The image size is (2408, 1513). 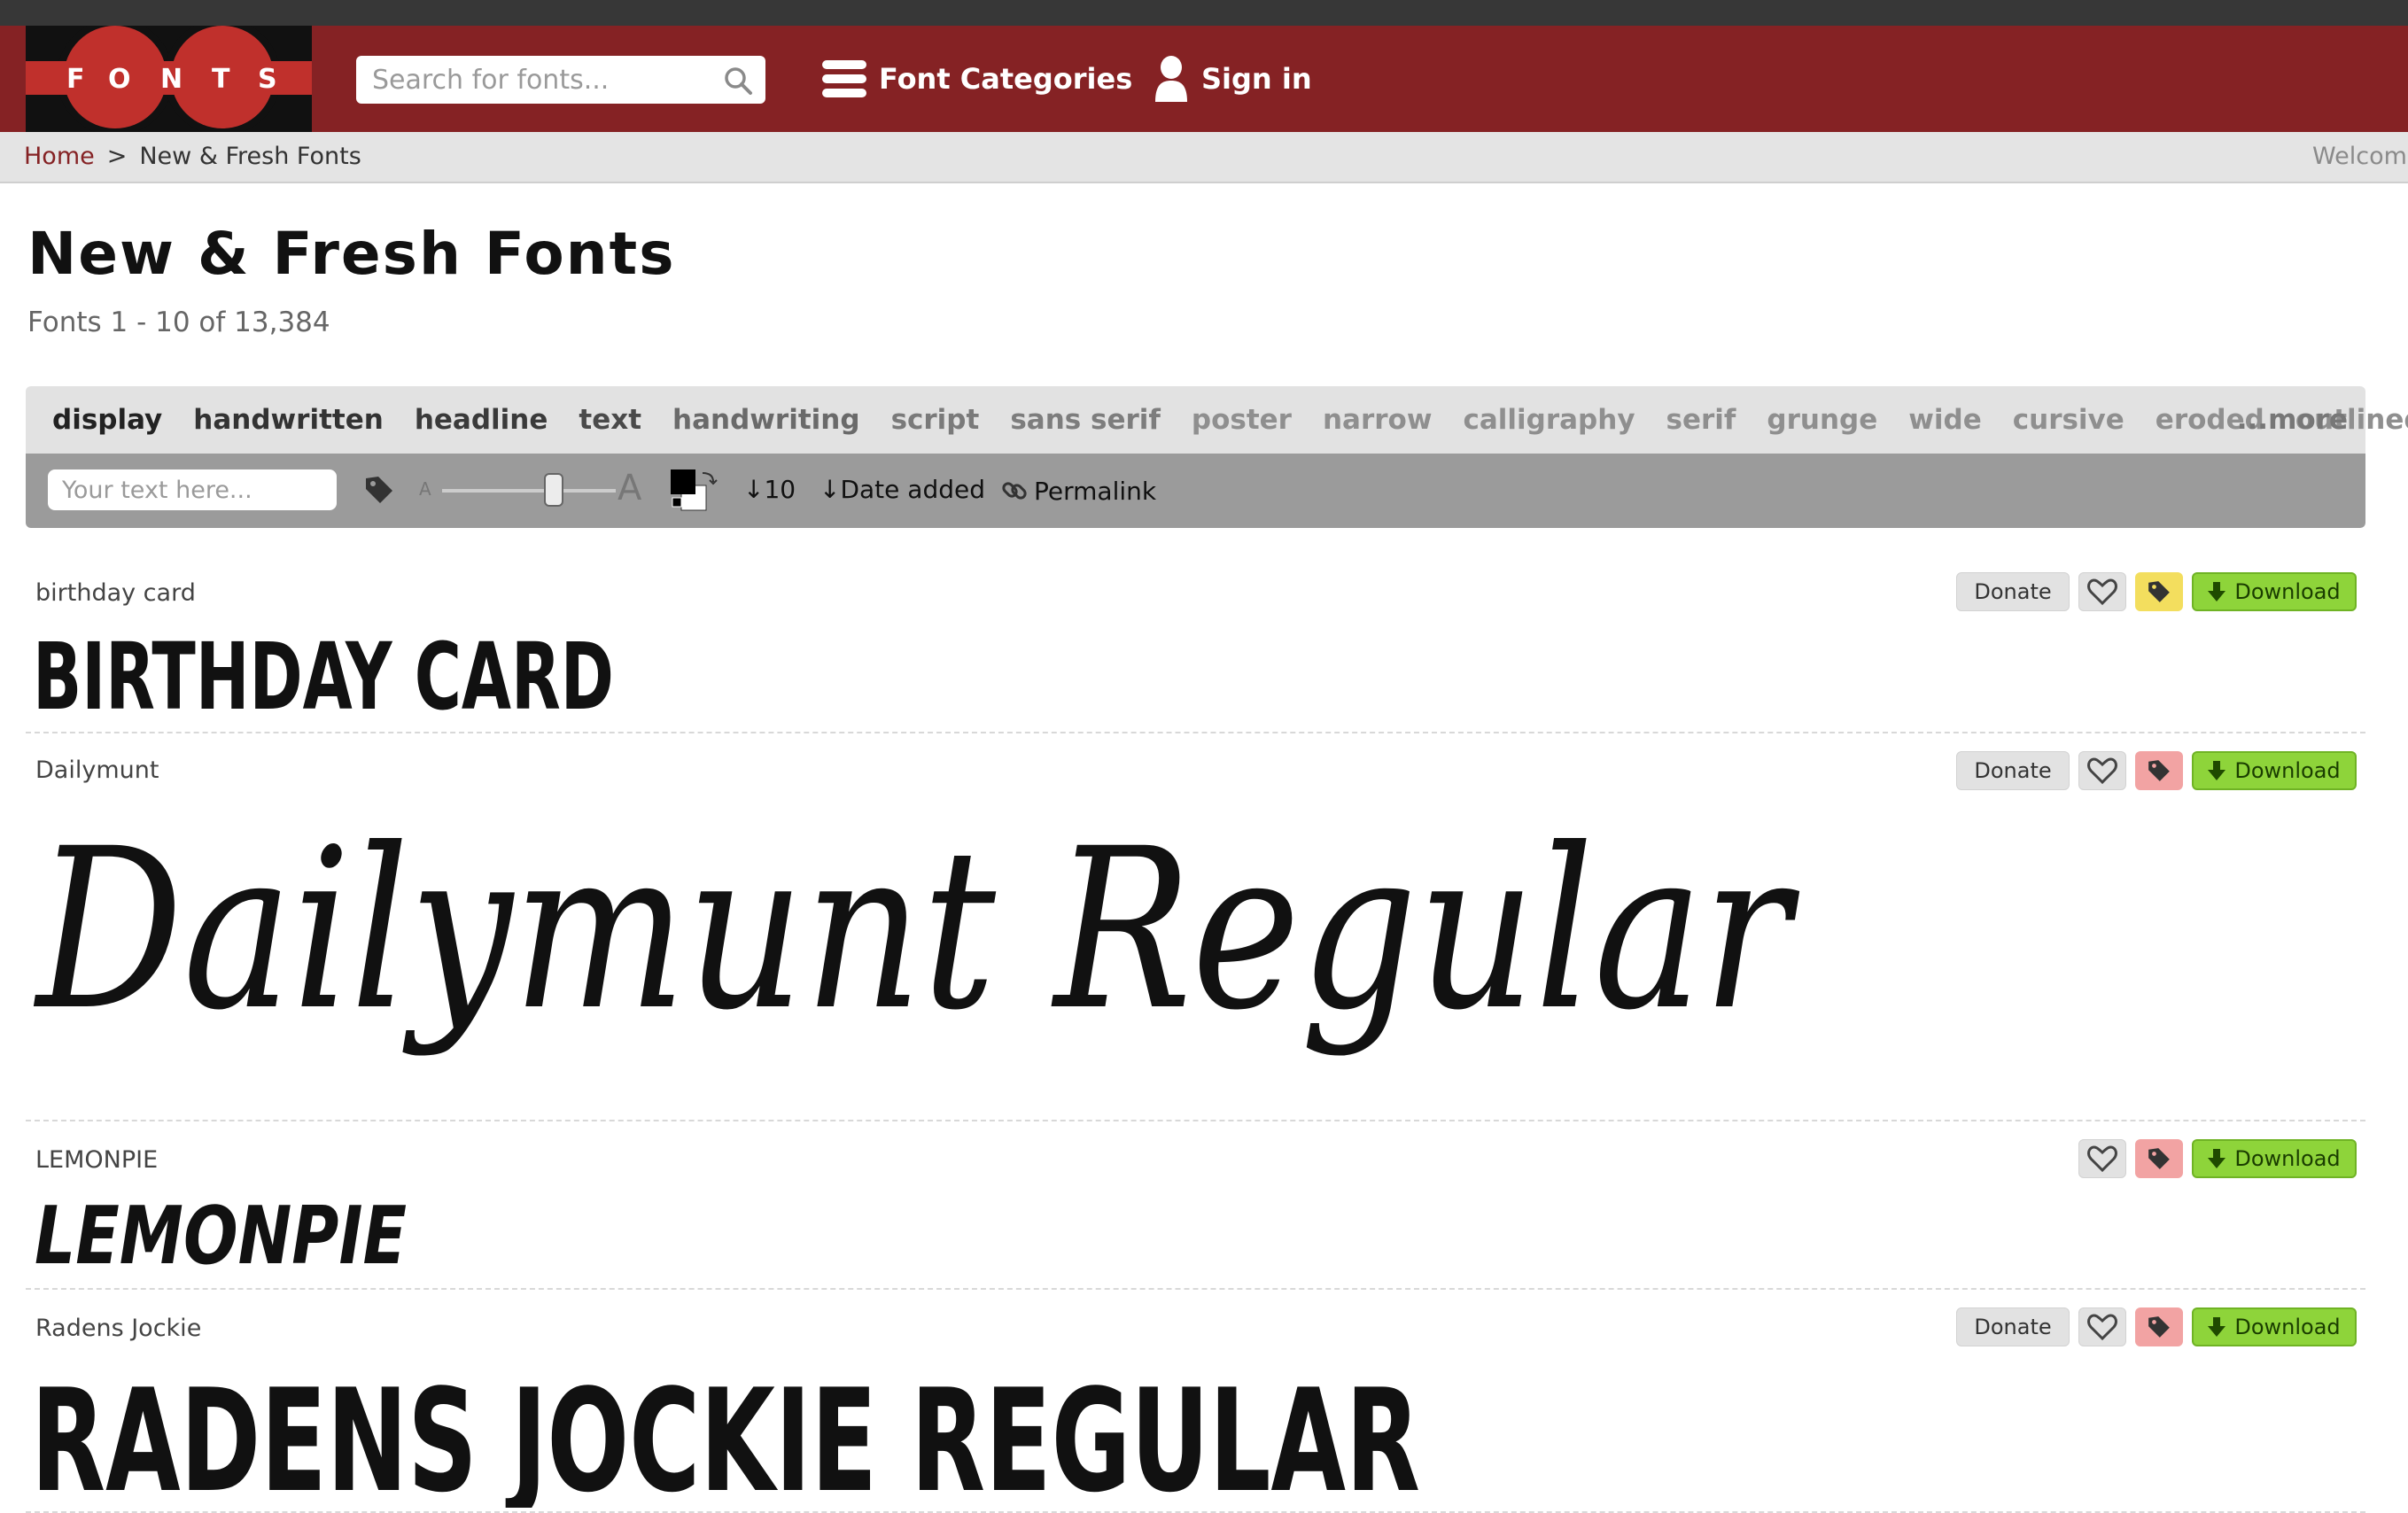 I want to click on search-icon, so click(x=738, y=82).